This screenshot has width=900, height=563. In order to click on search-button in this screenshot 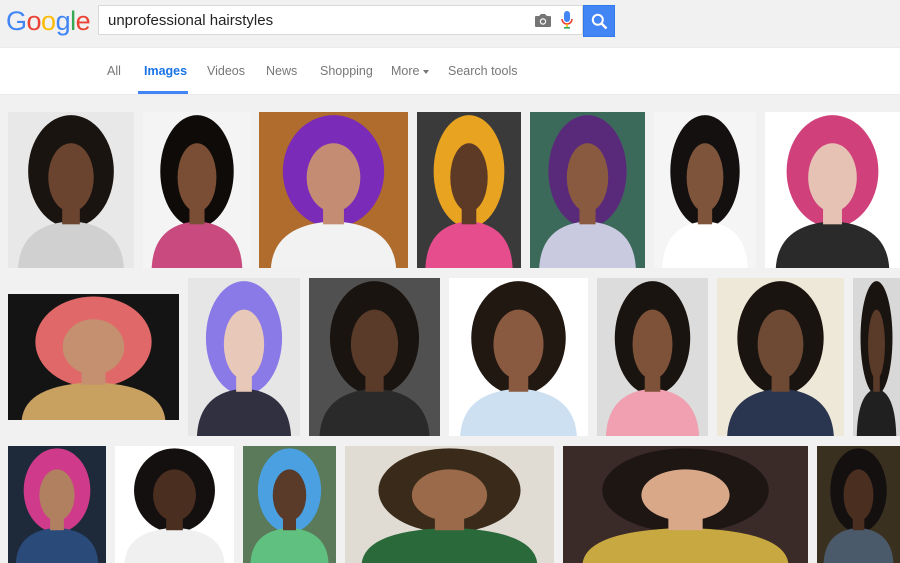, I will do `click(599, 21)`.